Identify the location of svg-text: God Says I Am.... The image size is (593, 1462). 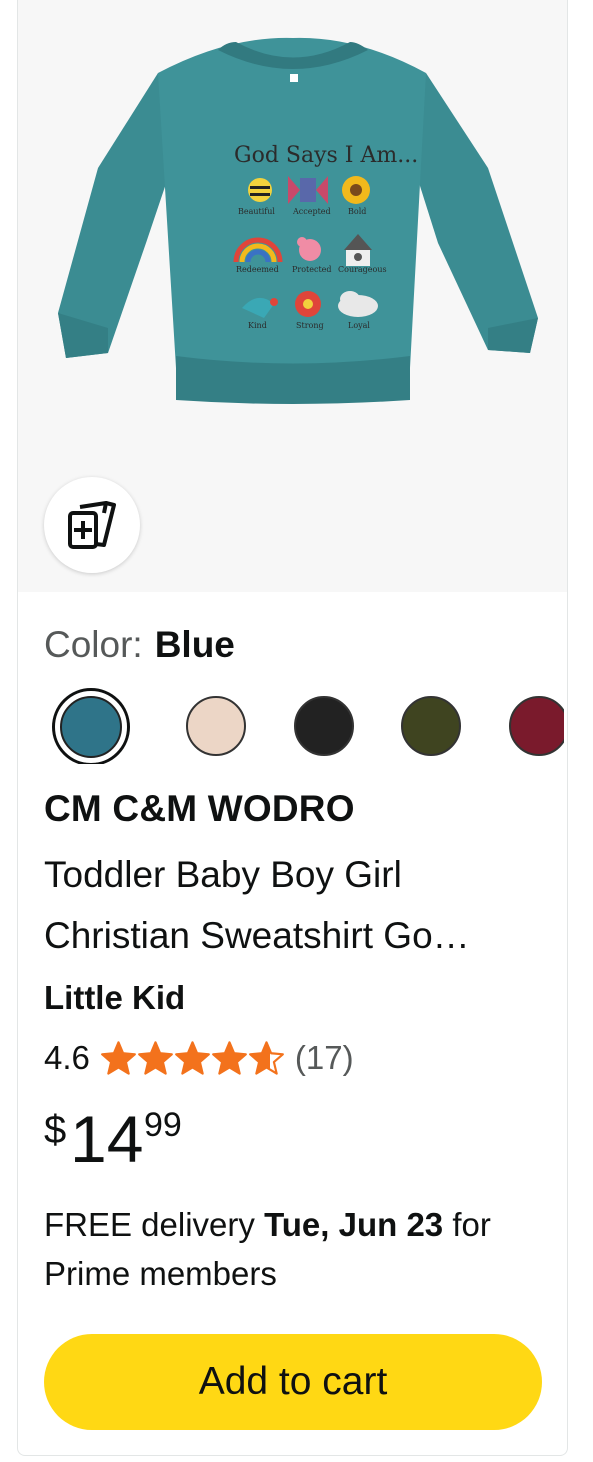
(326, 155).